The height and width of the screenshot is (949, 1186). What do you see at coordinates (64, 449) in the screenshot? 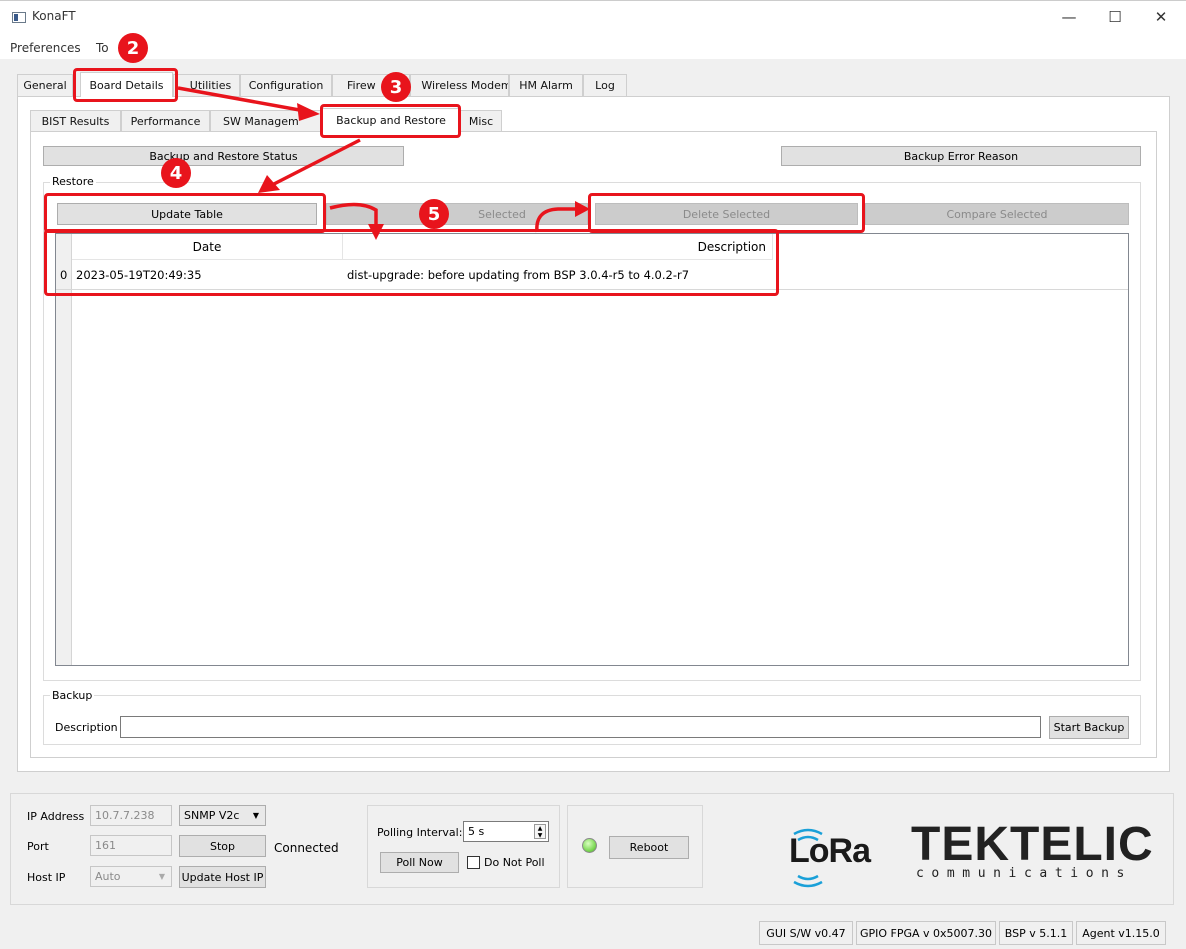
I see `row-header-column` at bounding box center [64, 449].